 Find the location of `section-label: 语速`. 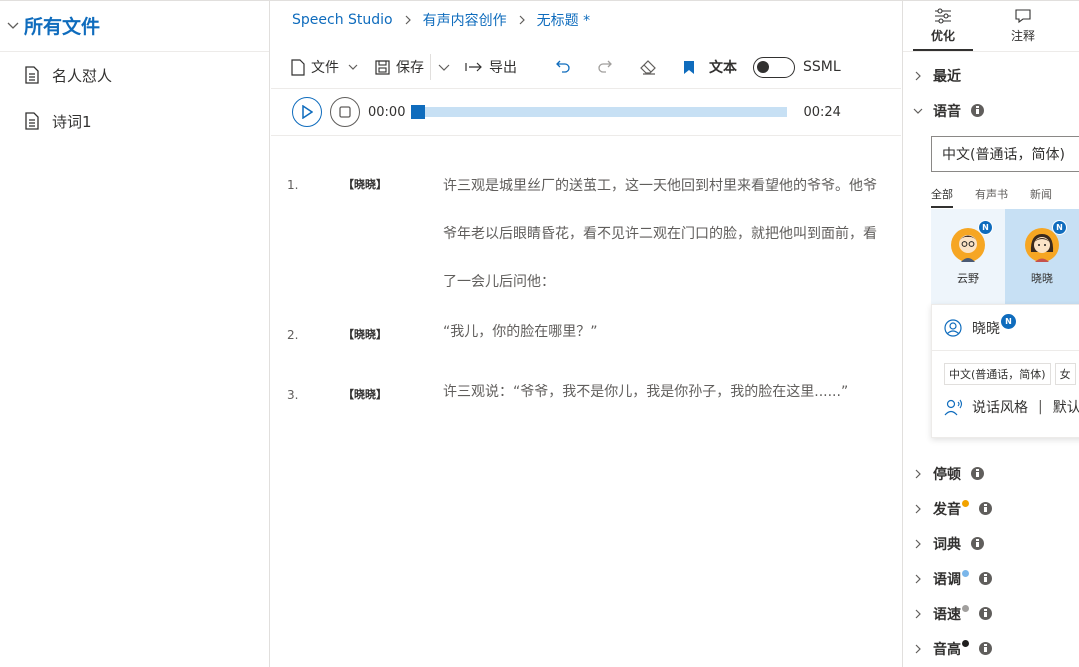

section-label: 语速 is located at coordinates (947, 614).